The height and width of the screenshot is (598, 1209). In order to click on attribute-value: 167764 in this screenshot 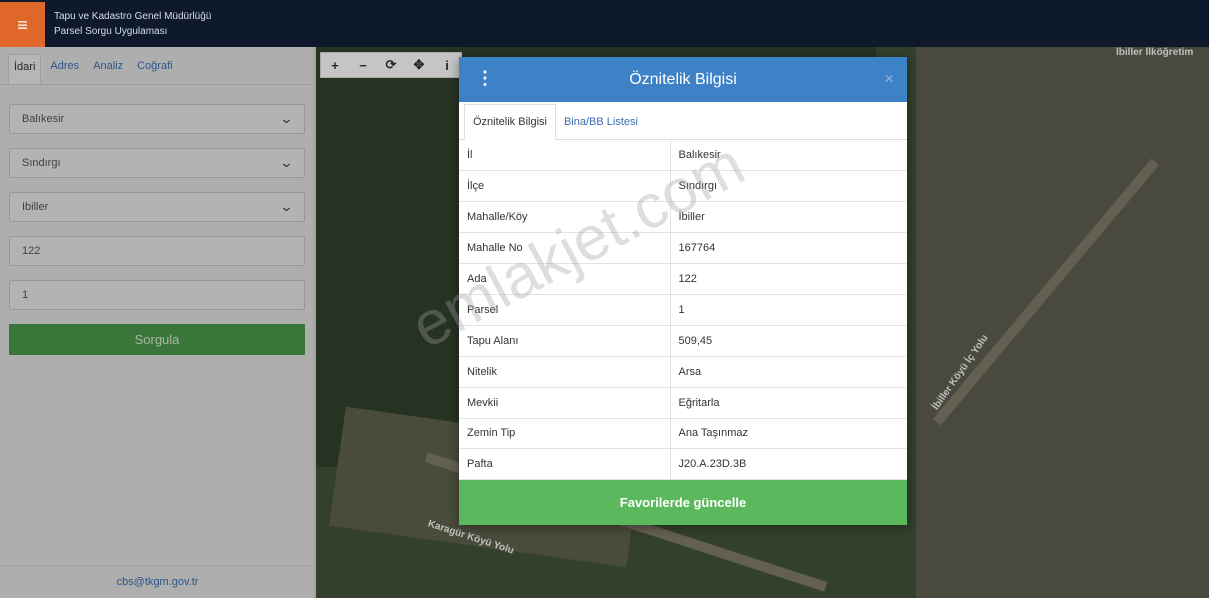, I will do `click(788, 248)`.